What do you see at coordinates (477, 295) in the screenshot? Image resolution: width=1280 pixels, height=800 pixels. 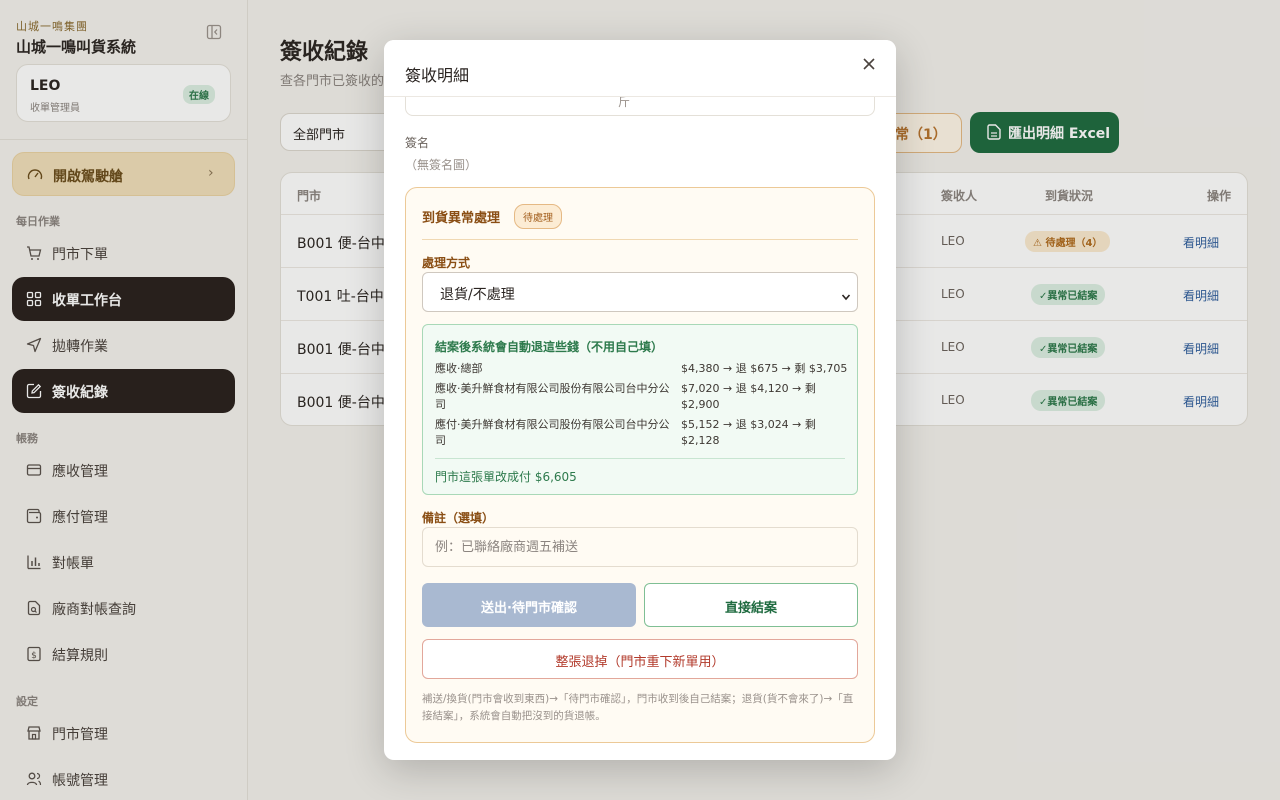 I see `method-select-value: 退貨/不處理` at bounding box center [477, 295].